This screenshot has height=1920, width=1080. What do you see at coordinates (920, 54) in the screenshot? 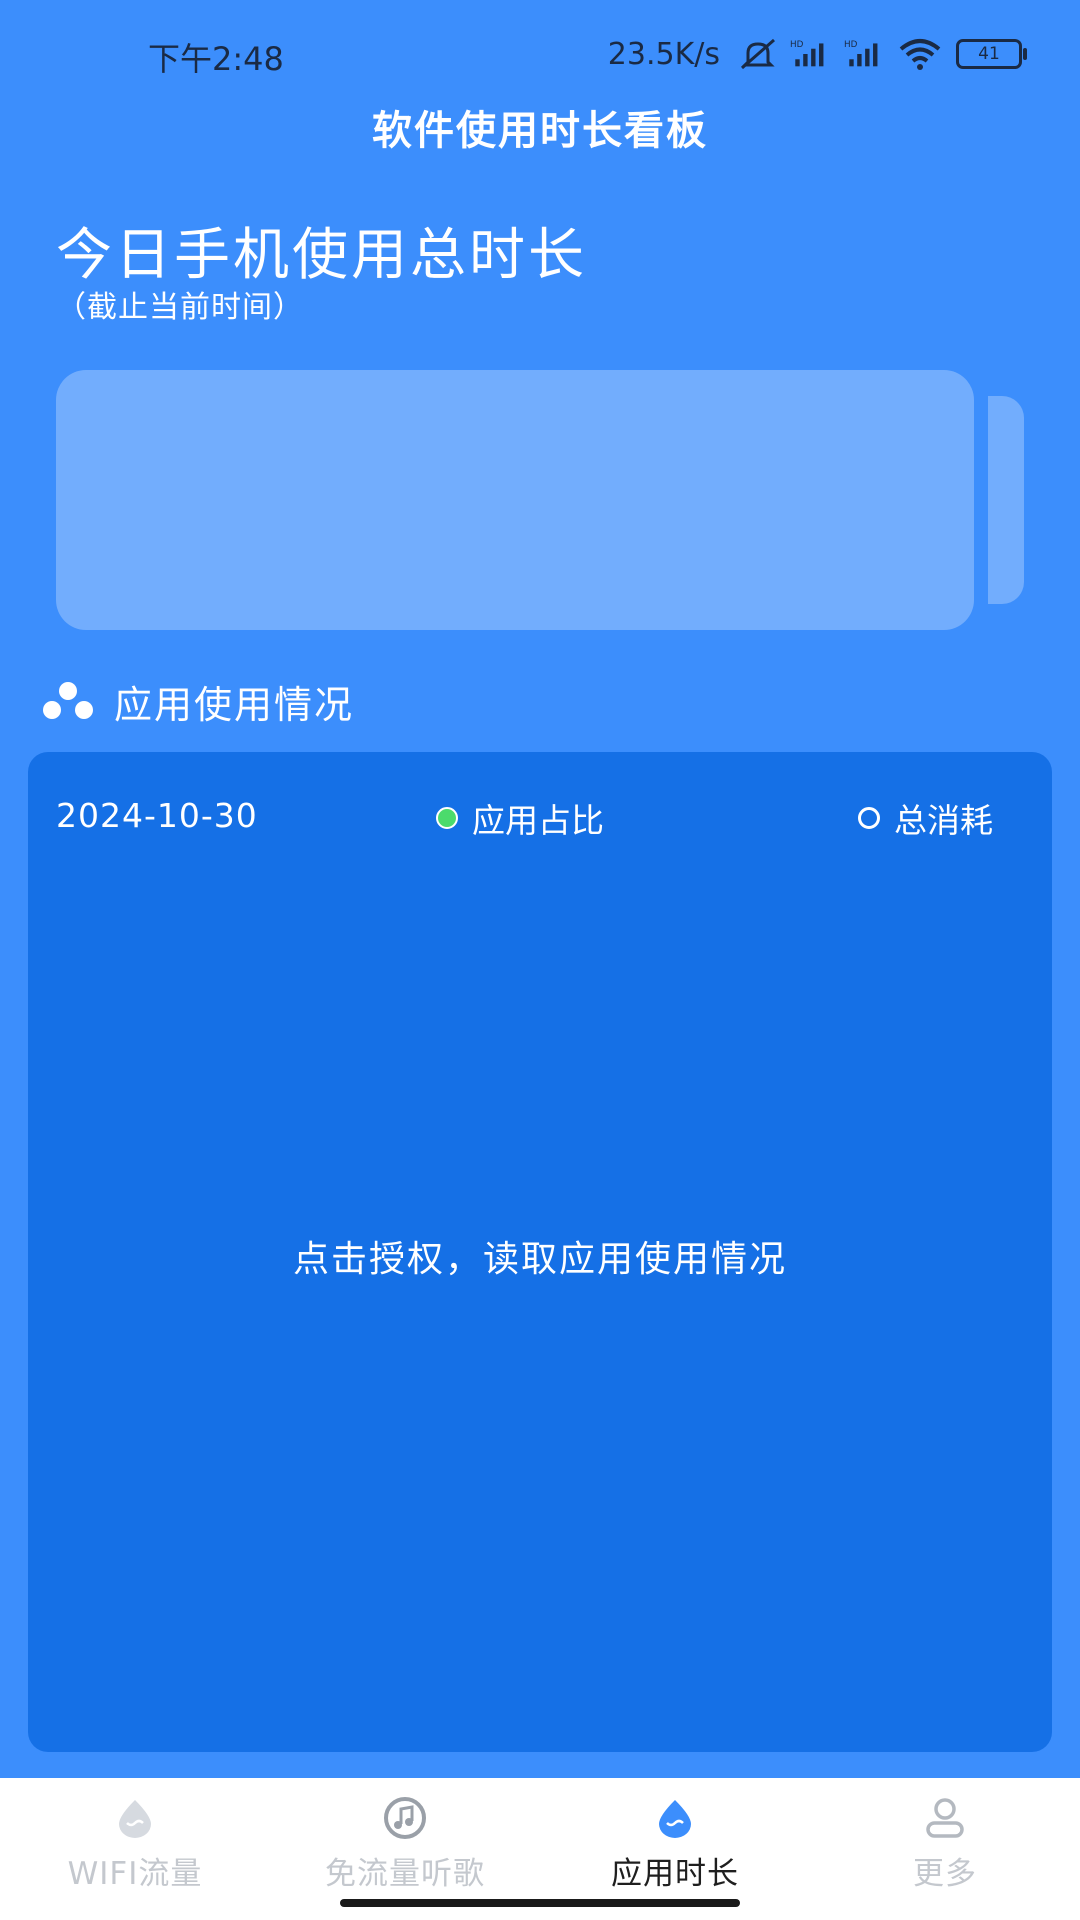
I see `wifi-icon` at bounding box center [920, 54].